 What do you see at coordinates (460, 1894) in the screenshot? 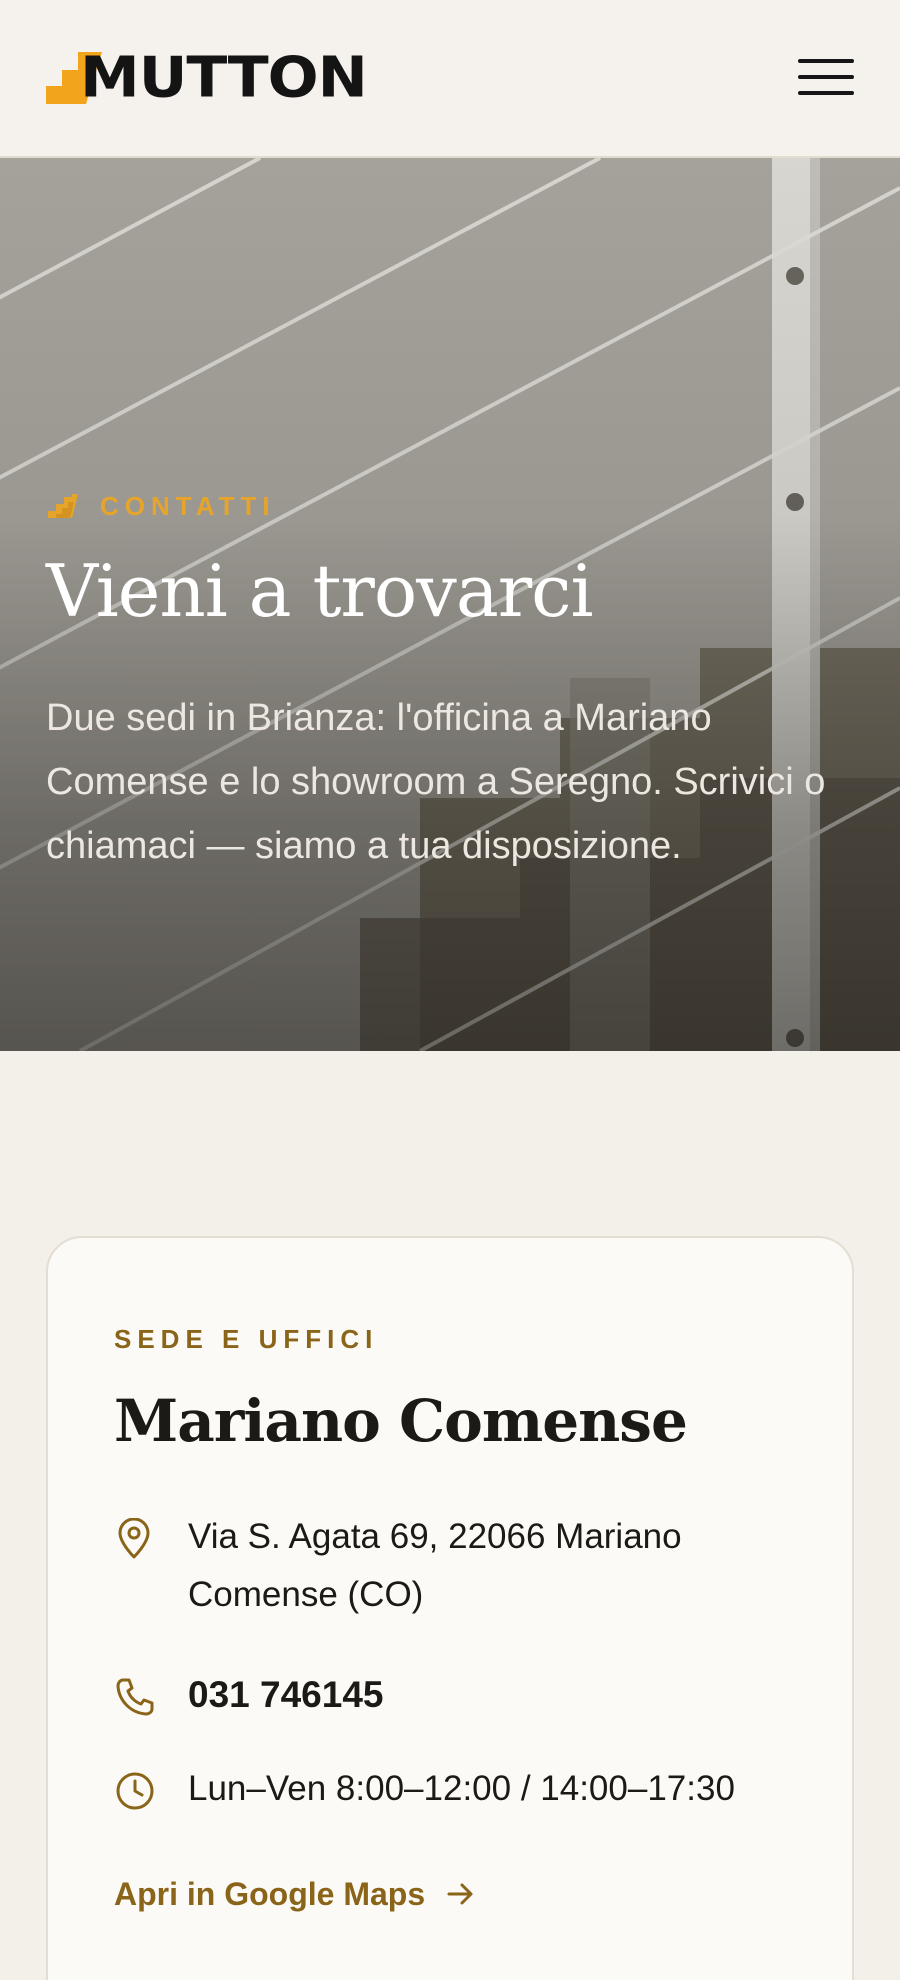
I see `arrow-right-icon` at bounding box center [460, 1894].